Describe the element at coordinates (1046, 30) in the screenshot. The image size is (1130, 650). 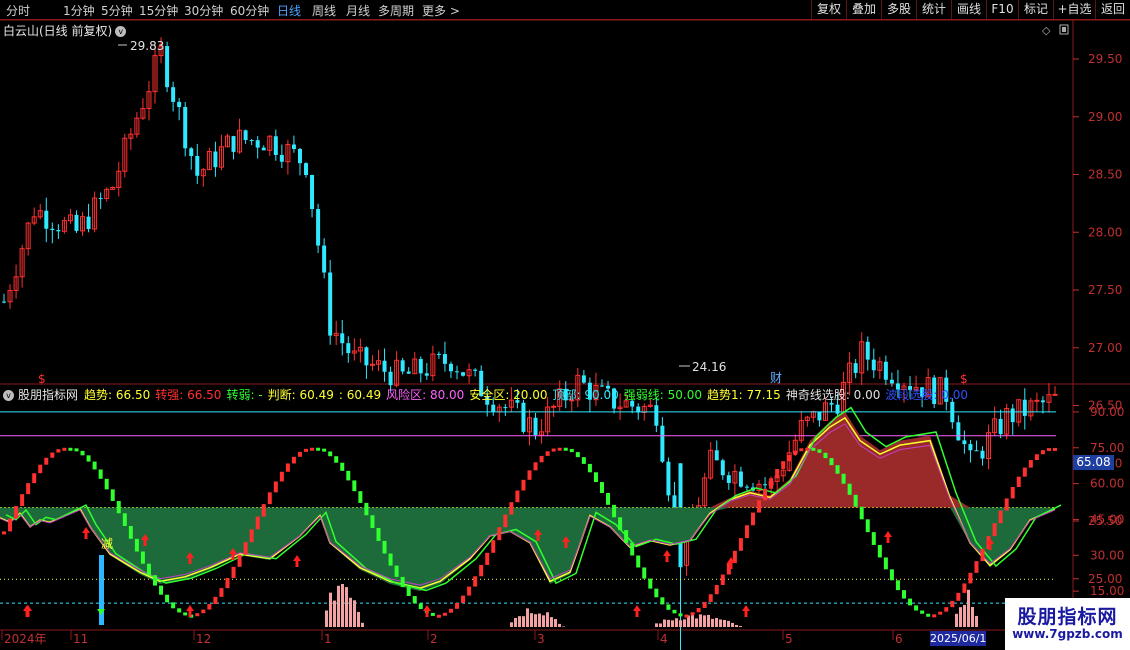
I see `diamond-icon: ◇` at that location.